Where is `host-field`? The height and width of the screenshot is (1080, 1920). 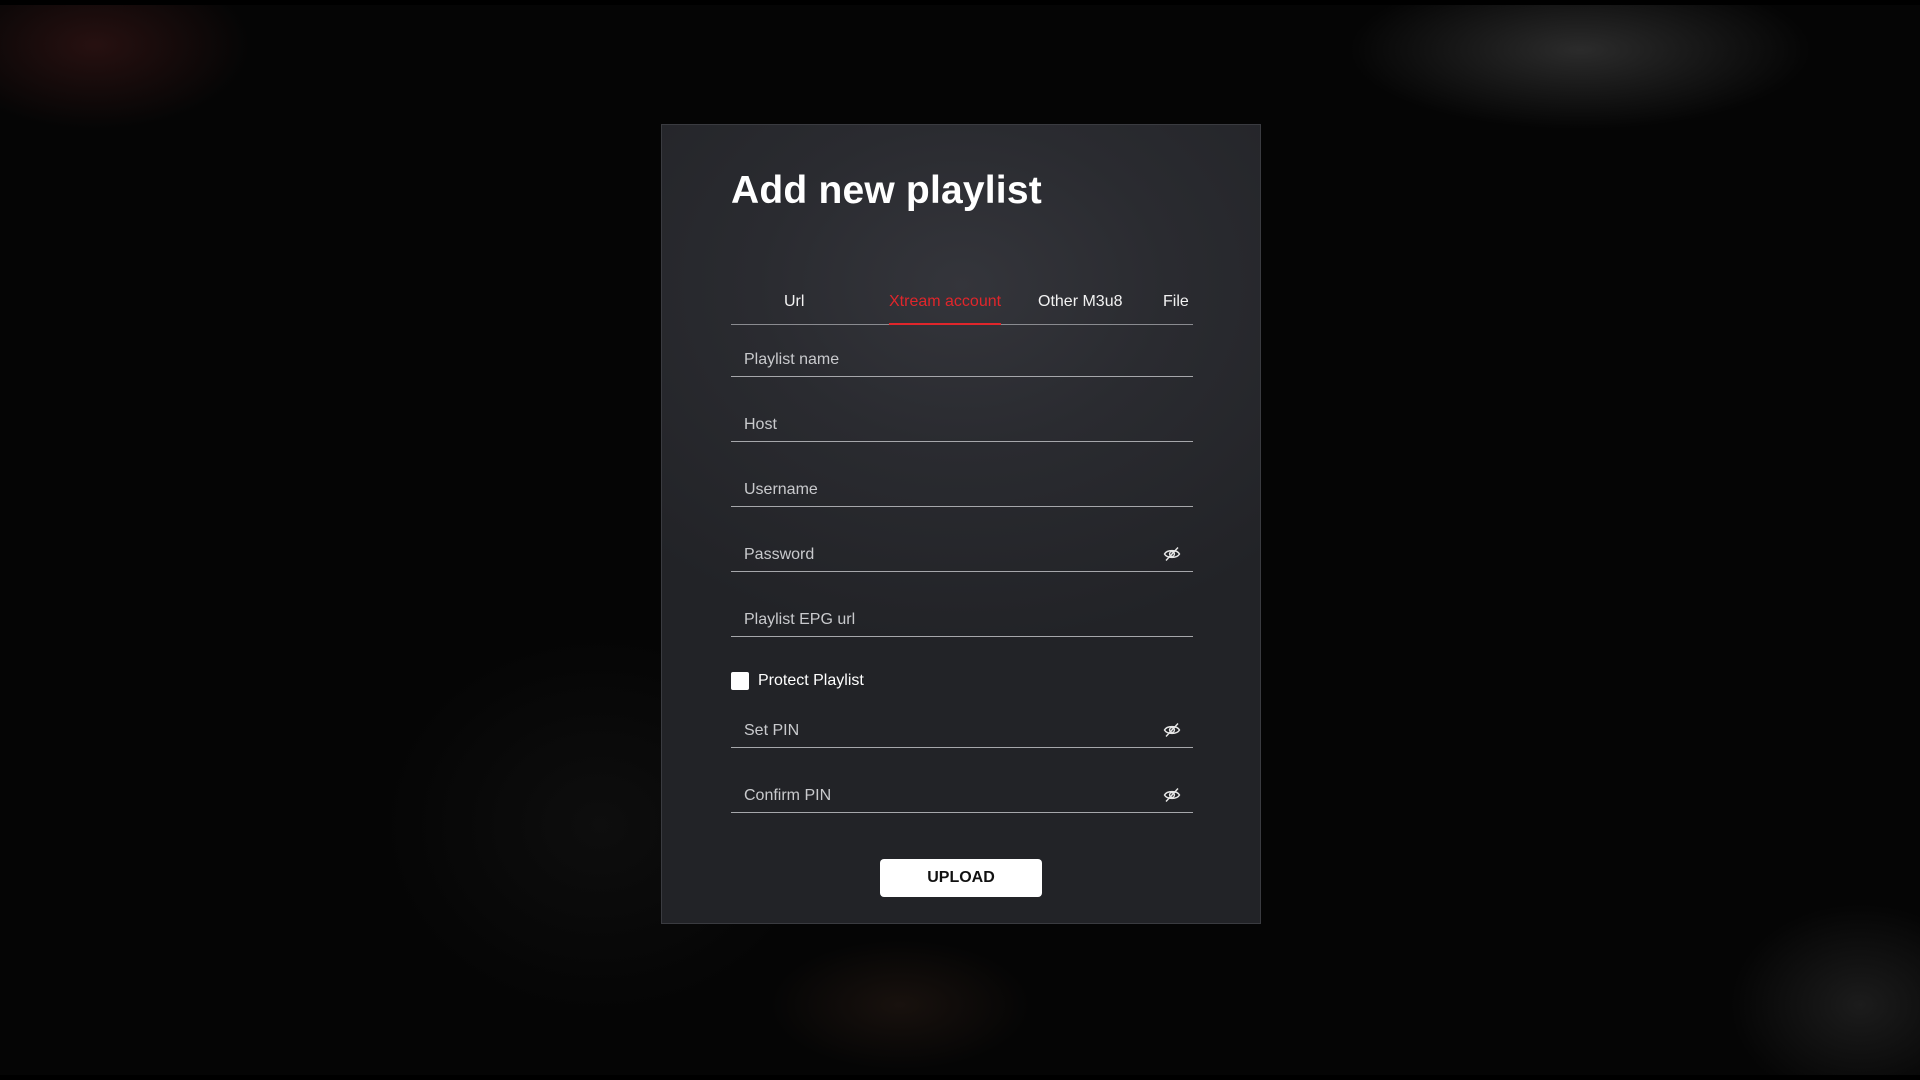 host-field is located at coordinates (962, 425).